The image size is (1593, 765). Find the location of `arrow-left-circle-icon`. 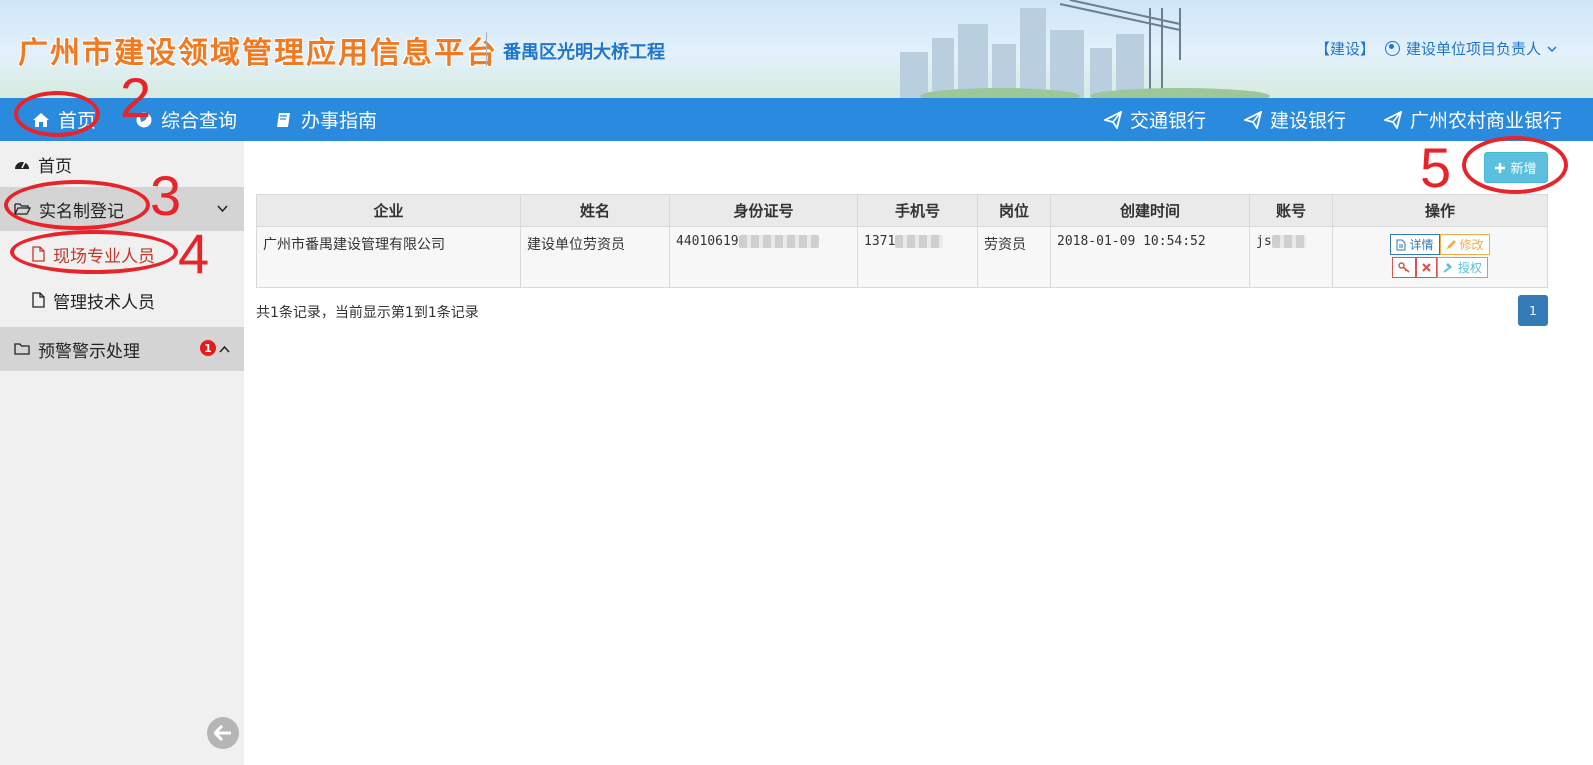

arrow-left-circle-icon is located at coordinates (222, 733).